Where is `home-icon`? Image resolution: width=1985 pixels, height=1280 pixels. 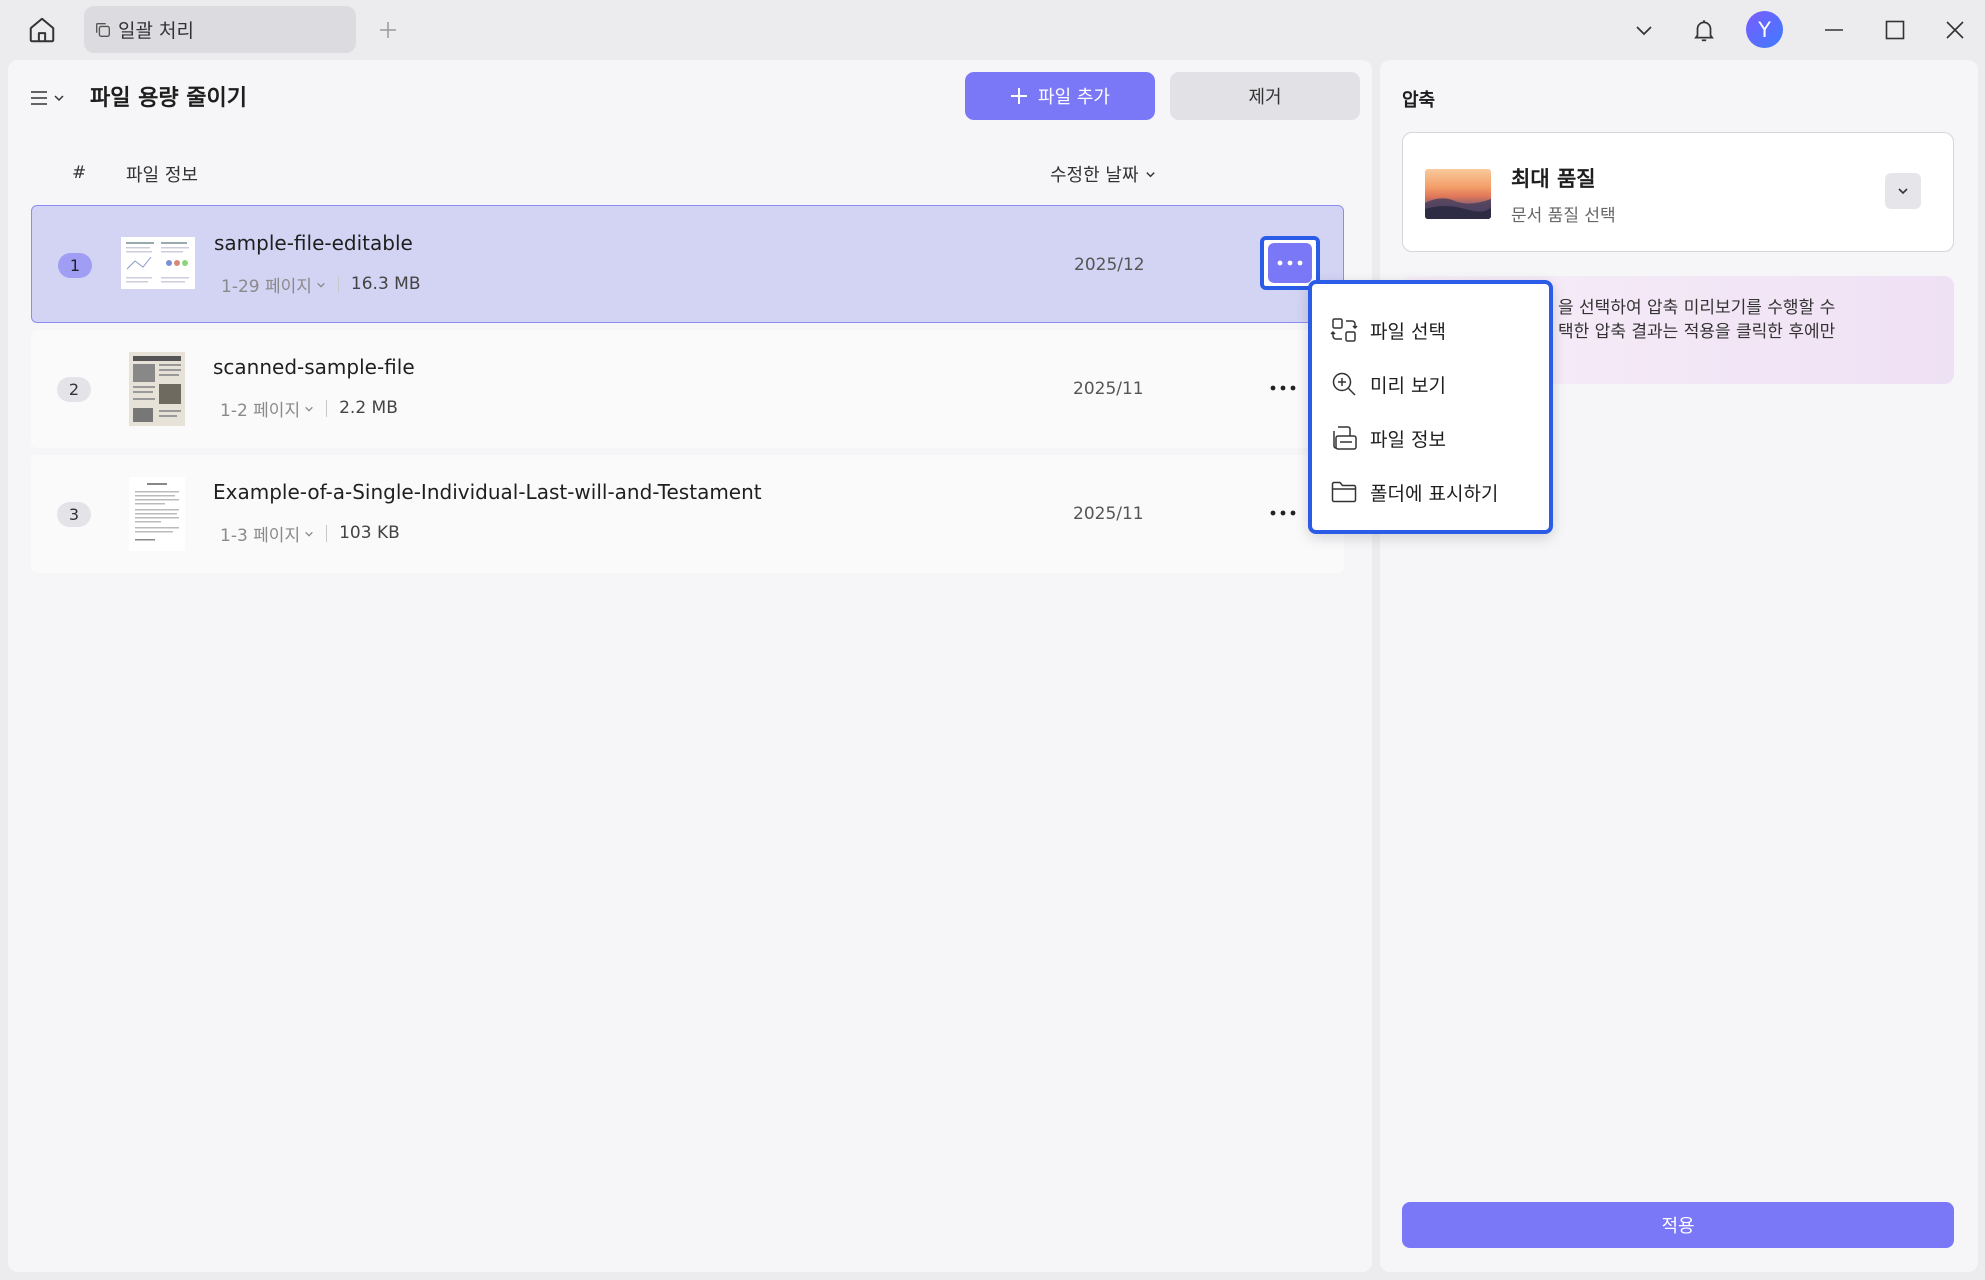
home-icon is located at coordinates (42, 30).